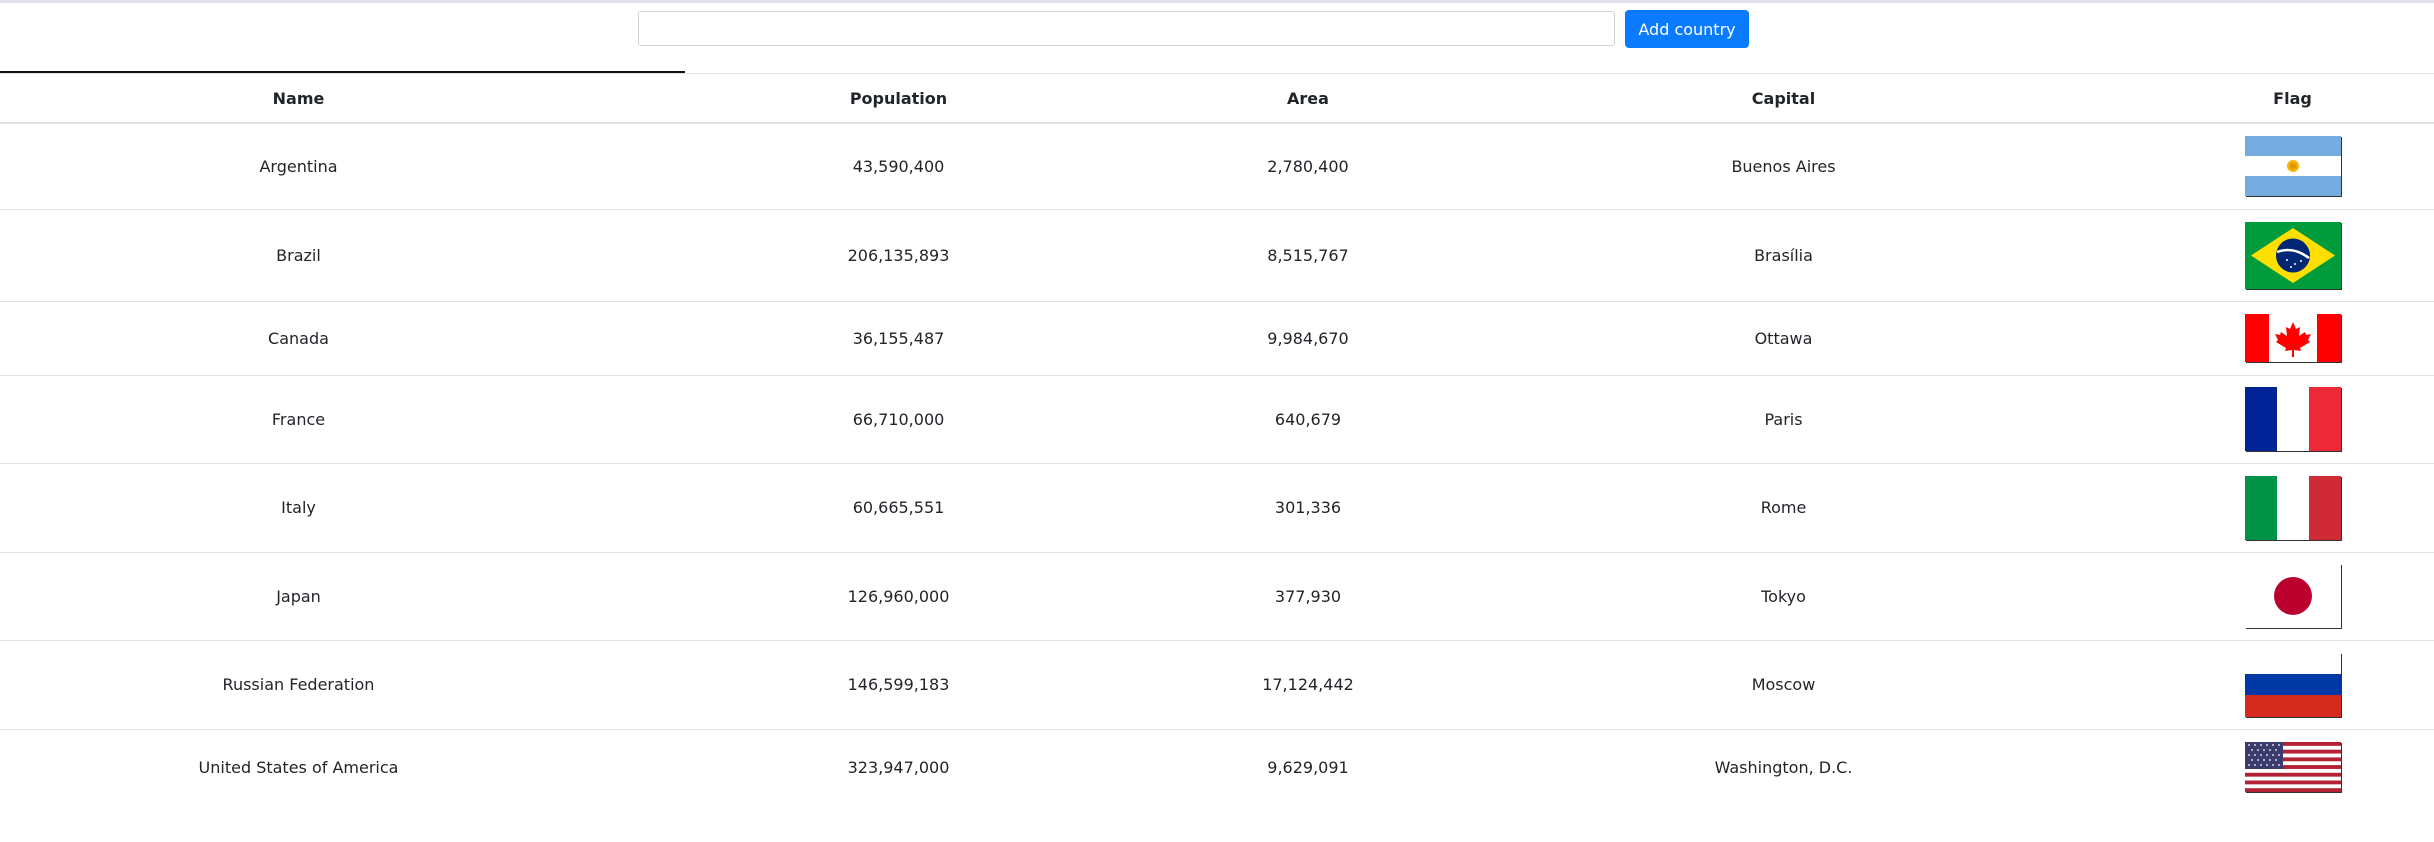 The image size is (2434, 842). I want to click on cell-population: 206,135,893, so click(898, 255).